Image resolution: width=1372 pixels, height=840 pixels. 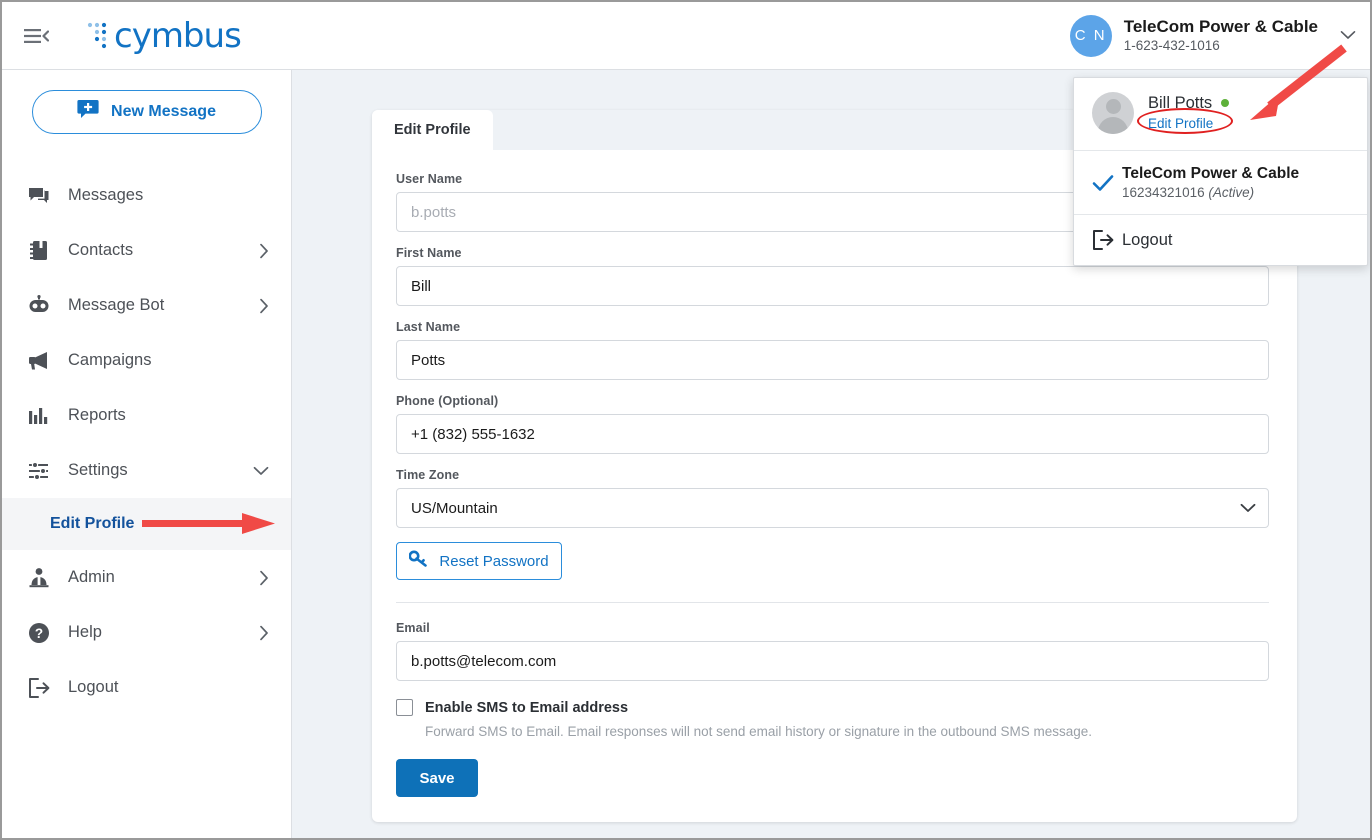 I want to click on sidebar-item-label: Campaigns, so click(x=110, y=360).